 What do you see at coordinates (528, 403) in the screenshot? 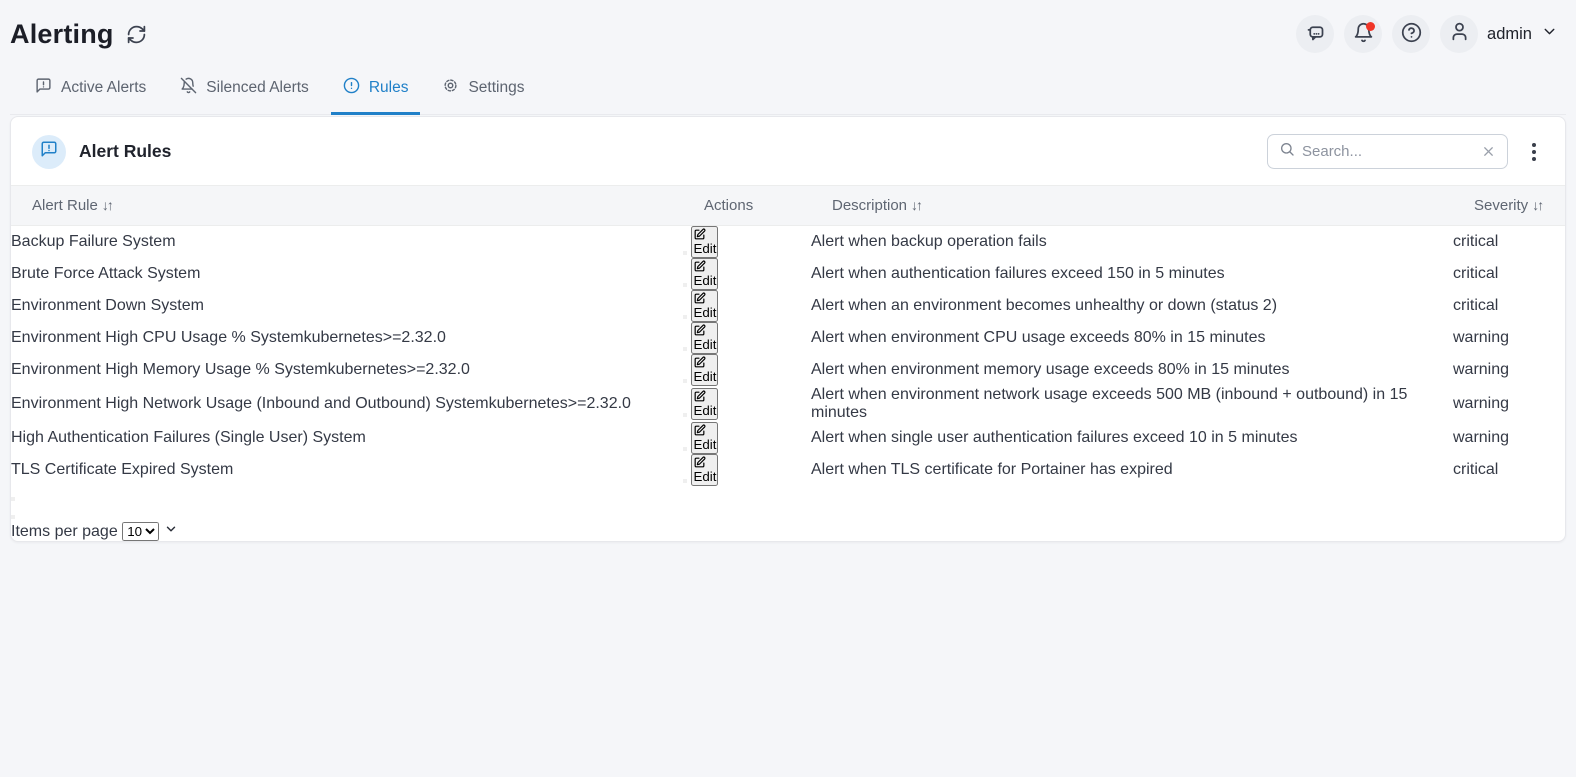
I see `tag-kubernetes: kubernetes` at bounding box center [528, 403].